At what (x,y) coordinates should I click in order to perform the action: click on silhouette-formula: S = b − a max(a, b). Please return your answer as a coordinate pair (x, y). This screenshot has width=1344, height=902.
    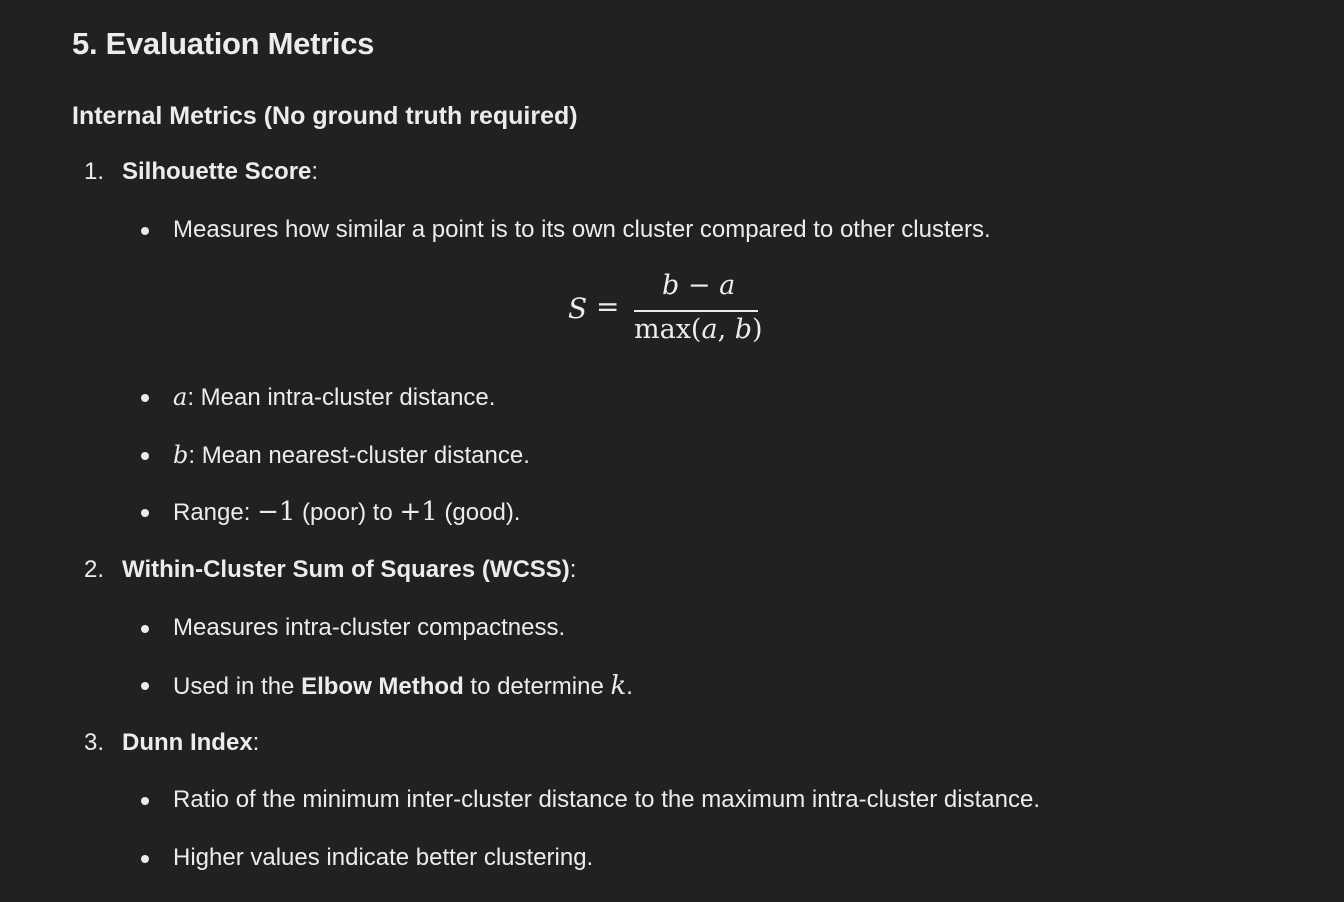
    Looking at the image, I should click on (666, 312).